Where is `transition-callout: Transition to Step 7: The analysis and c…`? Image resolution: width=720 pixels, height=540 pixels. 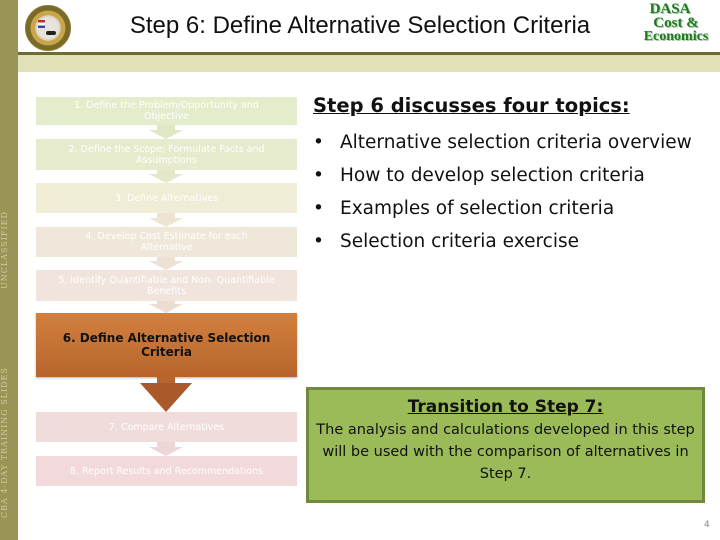
transition-callout: Transition to Step 7: The analysis and c… is located at coordinates (505, 445).